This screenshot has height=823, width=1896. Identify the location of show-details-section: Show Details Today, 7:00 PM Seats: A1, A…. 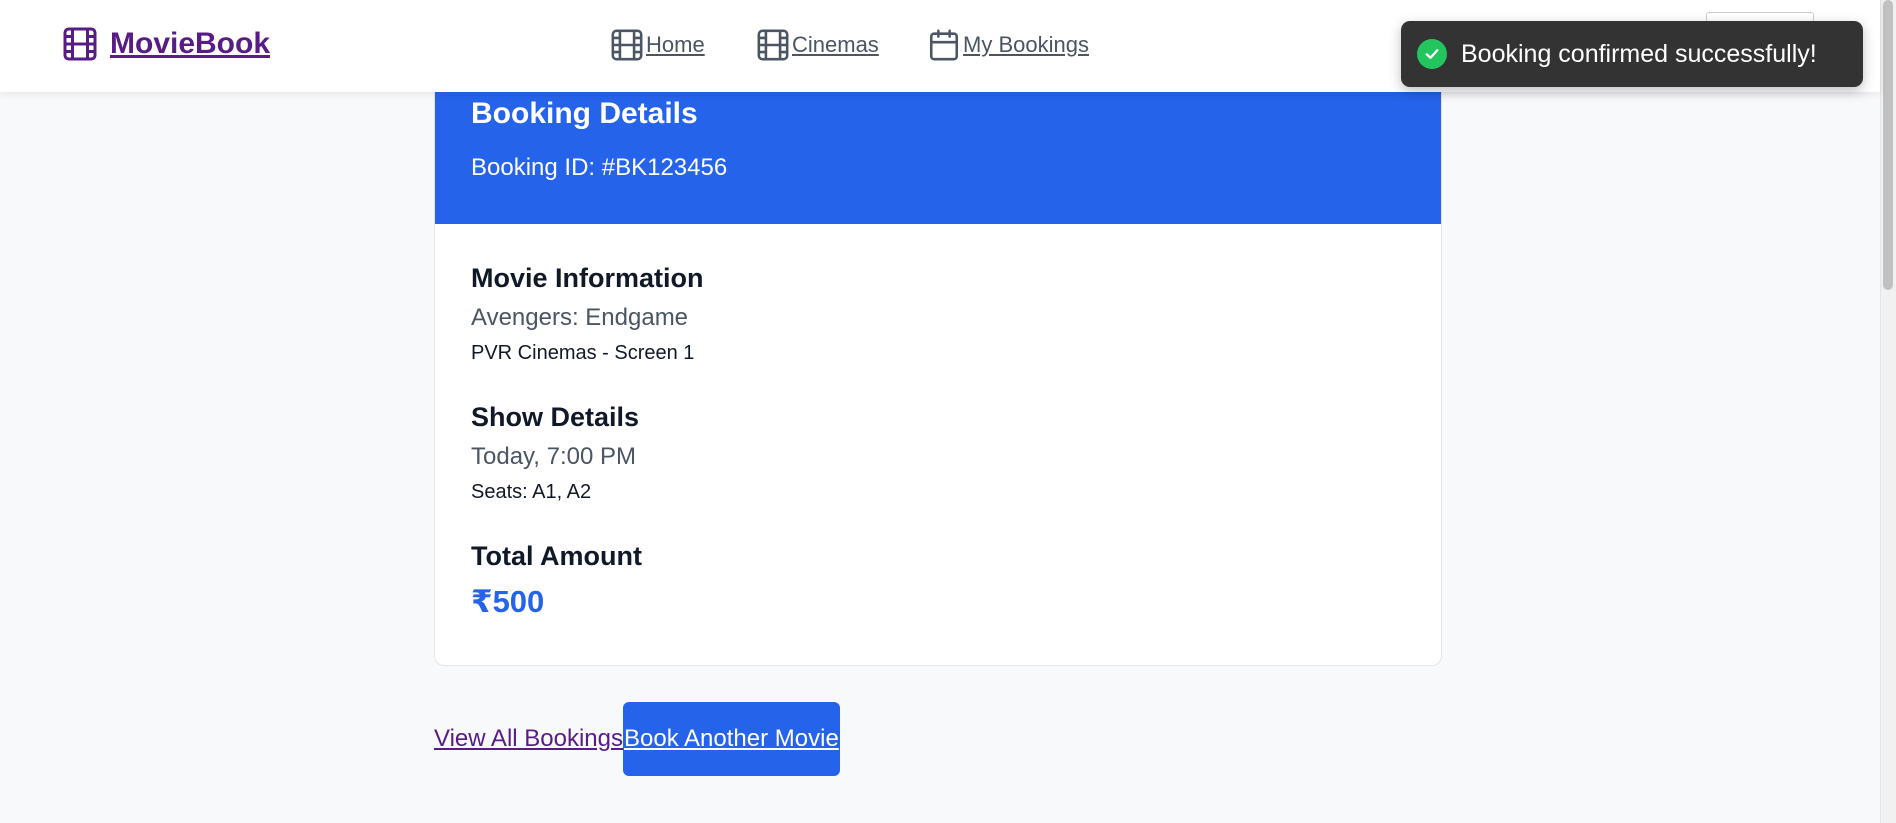
(555, 453).